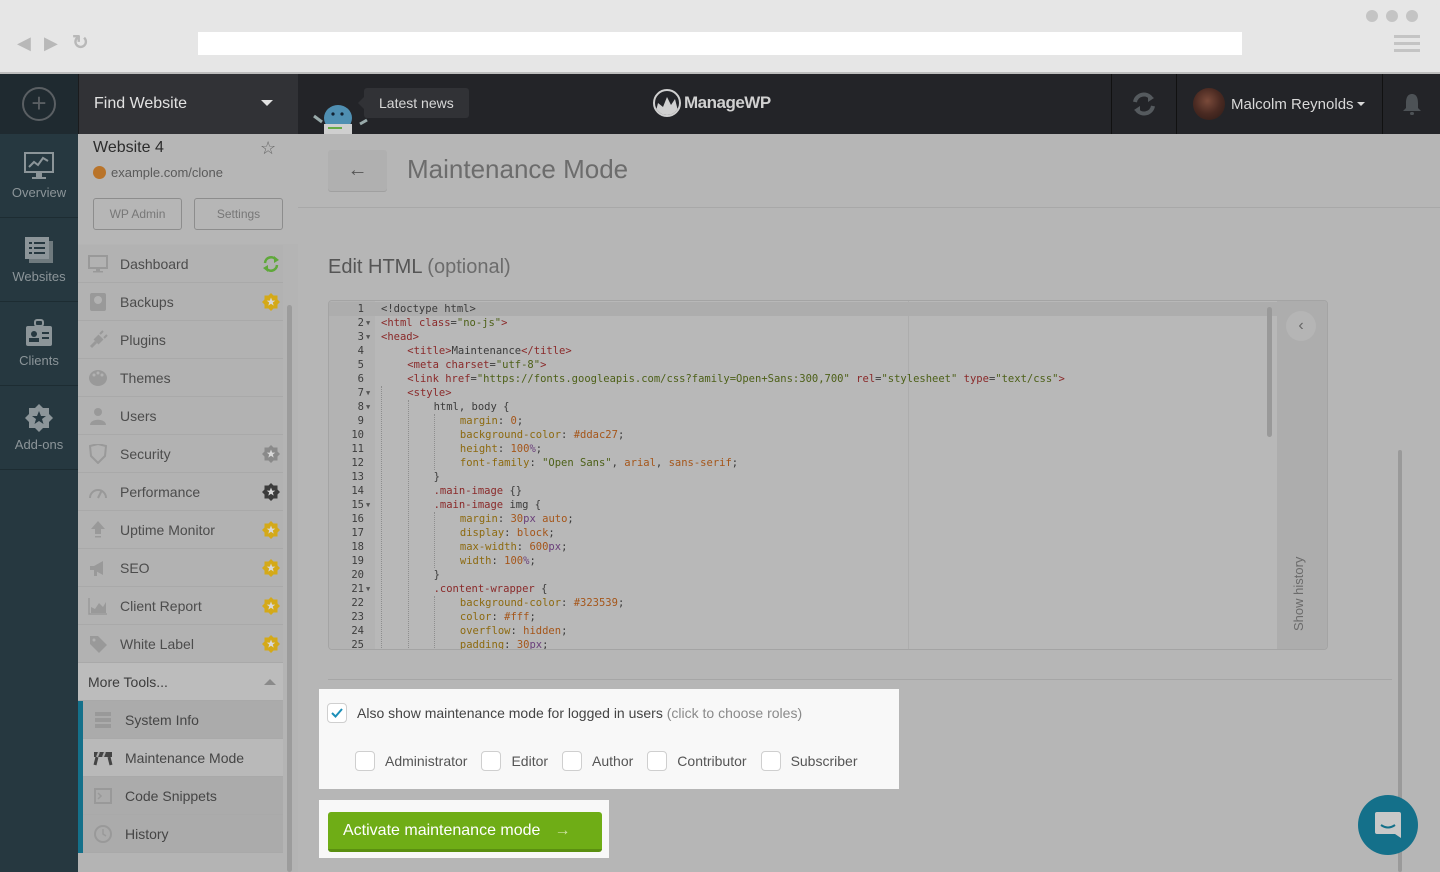 The height and width of the screenshot is (872, 1440). Describe the element at coordinates (803, 617) in the screenshot. I see `code-line: 23 color: #fff;` at that location.